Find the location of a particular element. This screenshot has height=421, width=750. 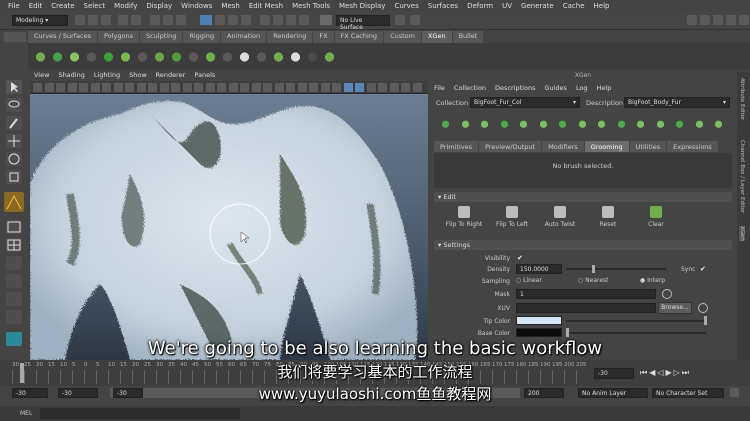

shelf-tab-bullet: Bullet is located at coordinates (468, 37).